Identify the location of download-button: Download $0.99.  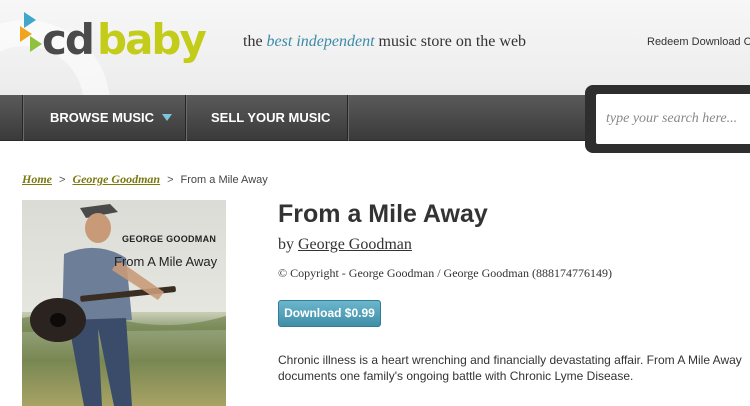
(329, 313).